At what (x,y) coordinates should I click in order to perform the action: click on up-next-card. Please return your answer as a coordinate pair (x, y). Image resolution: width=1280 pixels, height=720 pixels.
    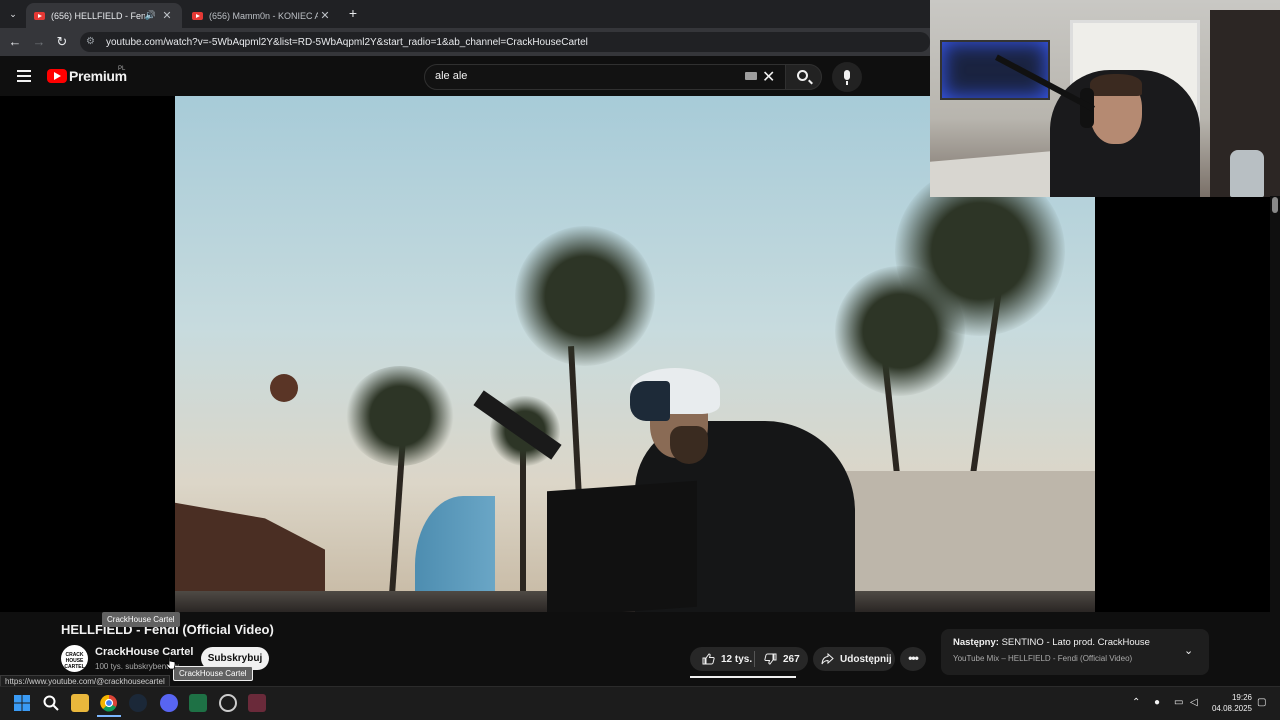
    Looking at the image, I should click on (1075, 652).